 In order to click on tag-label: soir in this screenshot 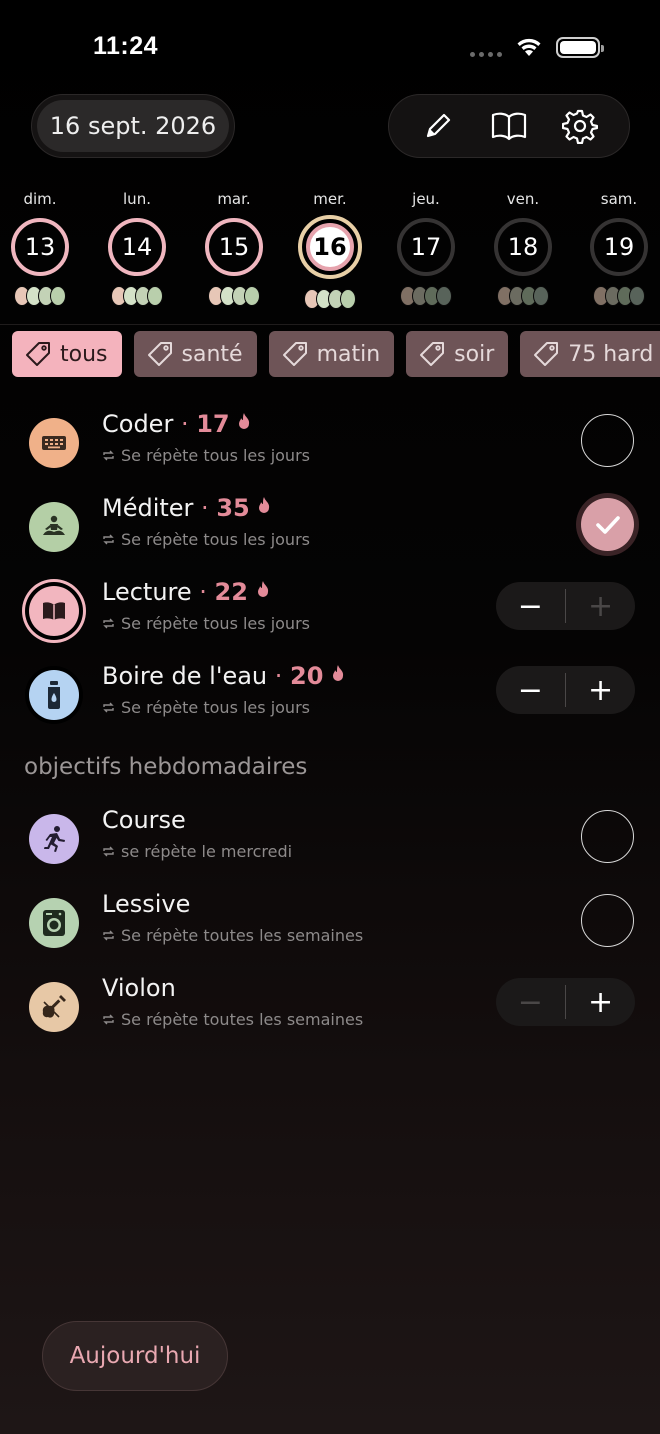, I will do `click(474, 354)`.